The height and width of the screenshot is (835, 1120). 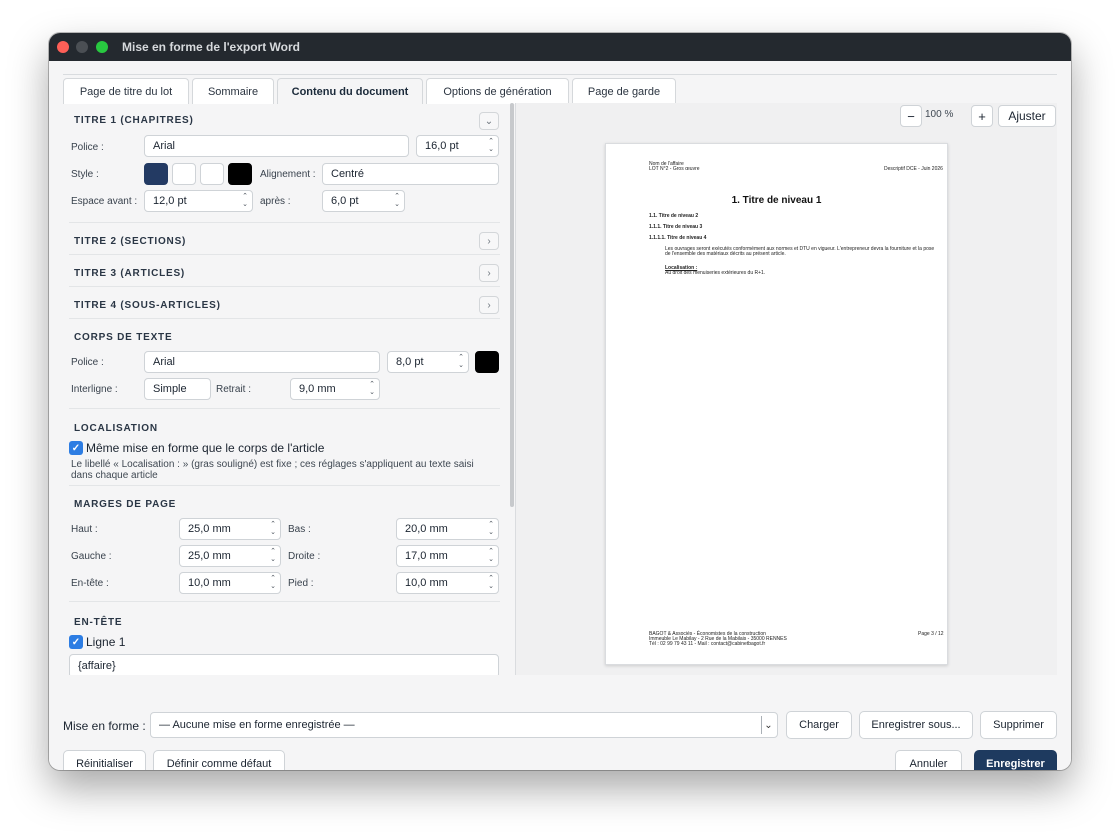 What do you see at coordinates (363, 201) in the screenshot?
I see `titre1-apres-stepper: 6,0 pt ⌃ ⌄` at bounding box center [363, 201].